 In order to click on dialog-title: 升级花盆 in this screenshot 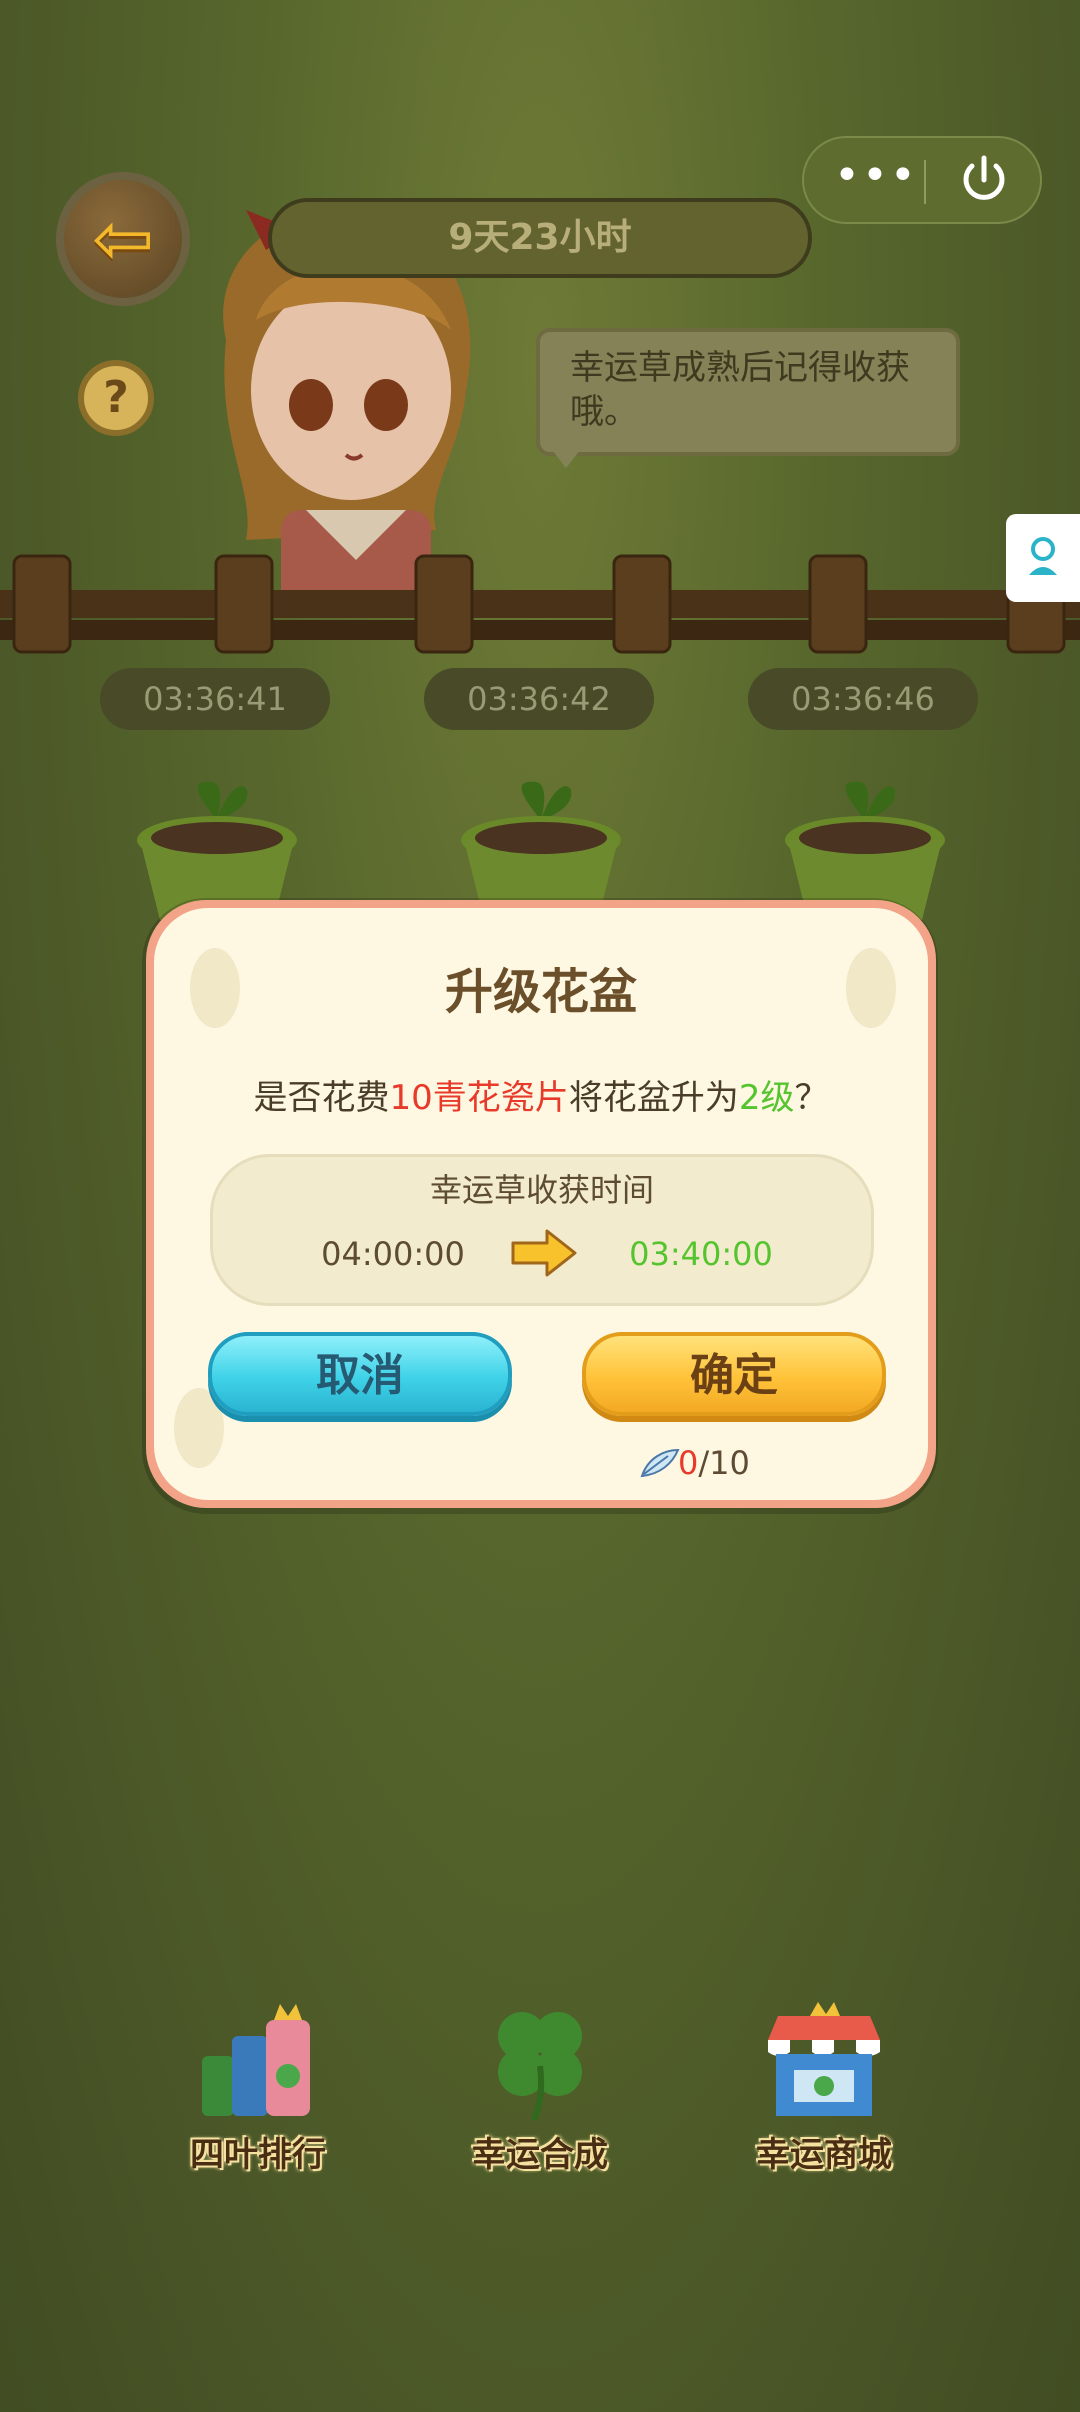, I will do `click(540, 992)`.